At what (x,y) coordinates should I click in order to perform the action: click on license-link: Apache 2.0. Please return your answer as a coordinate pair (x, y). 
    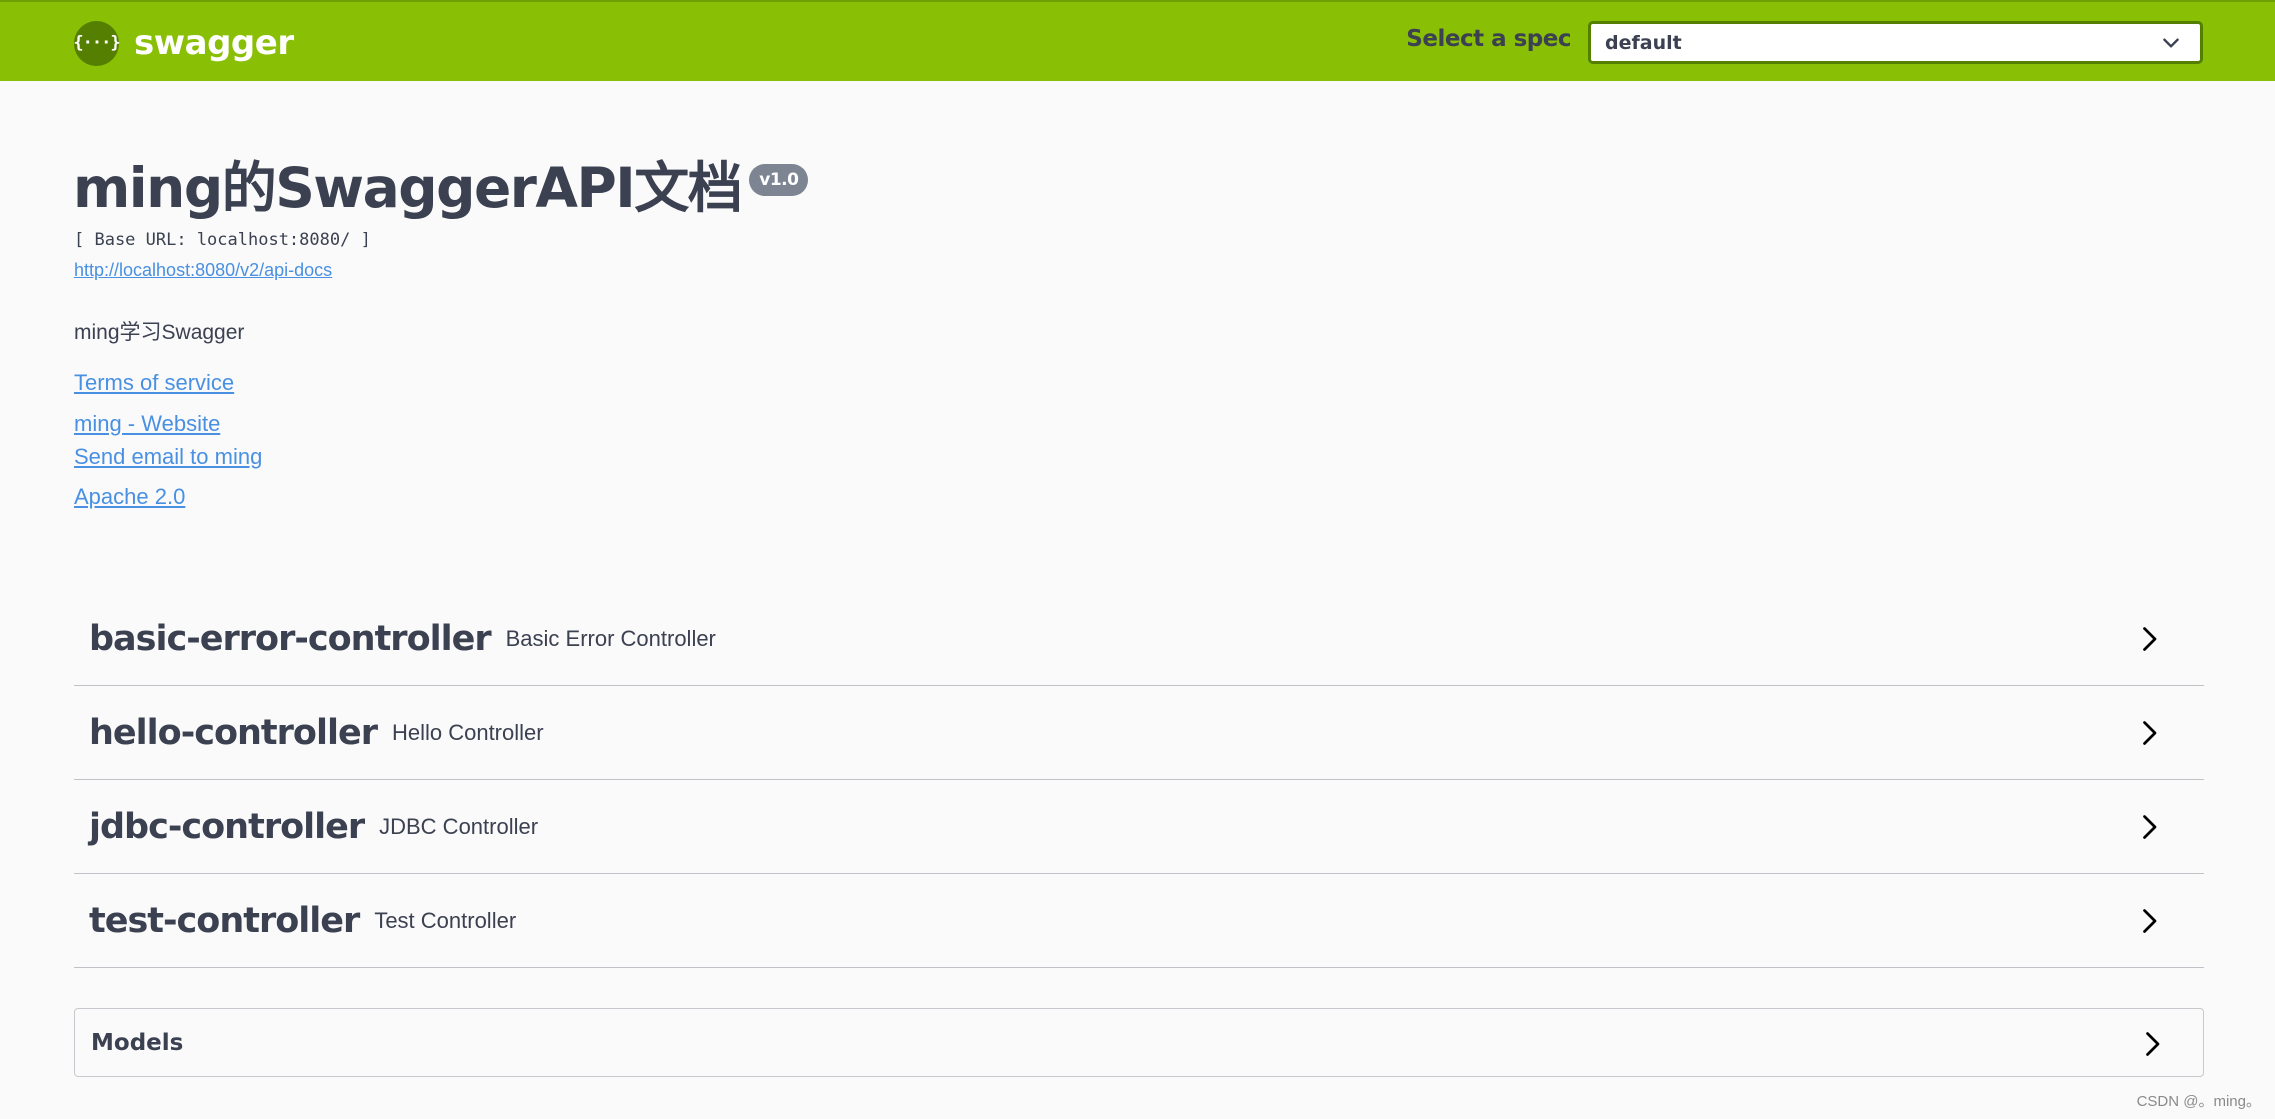
    Looking at the image, I should click on (129, 497).